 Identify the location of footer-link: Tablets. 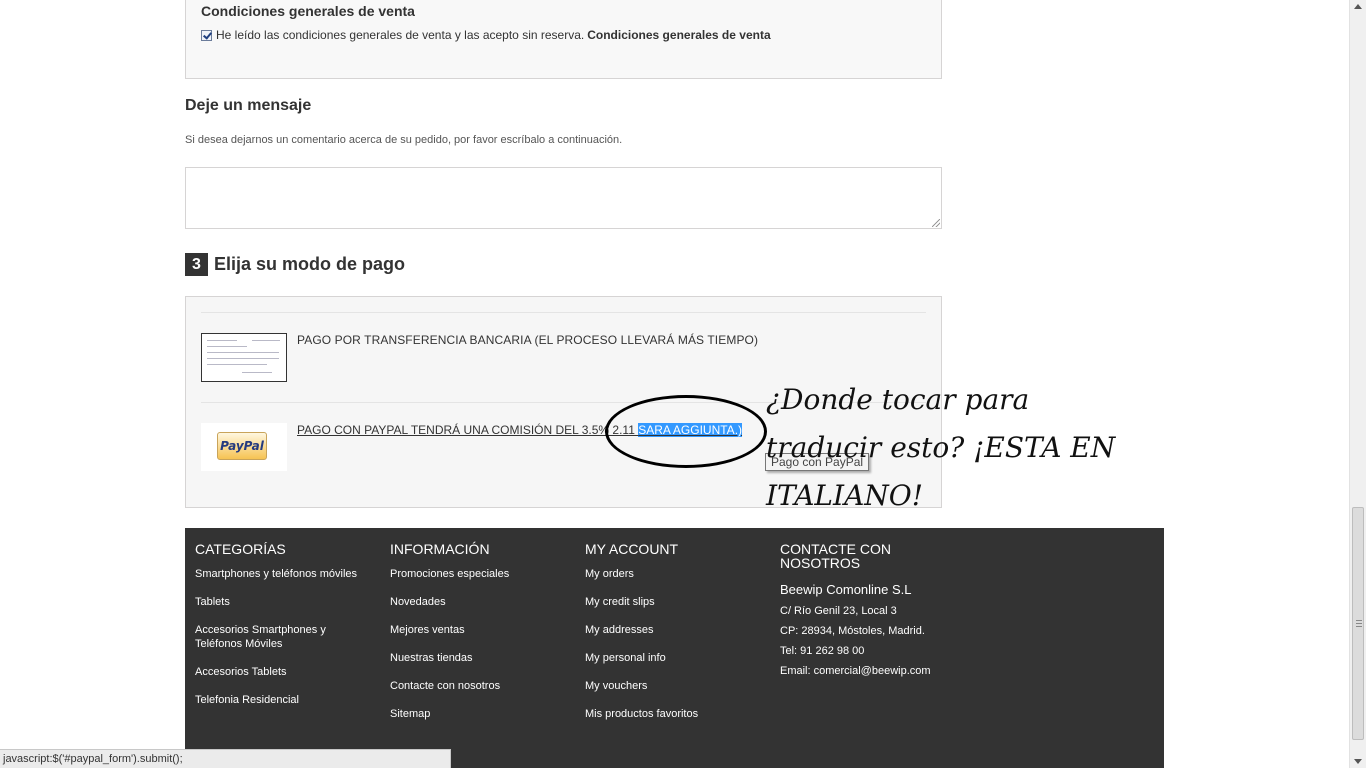
(285, 602).